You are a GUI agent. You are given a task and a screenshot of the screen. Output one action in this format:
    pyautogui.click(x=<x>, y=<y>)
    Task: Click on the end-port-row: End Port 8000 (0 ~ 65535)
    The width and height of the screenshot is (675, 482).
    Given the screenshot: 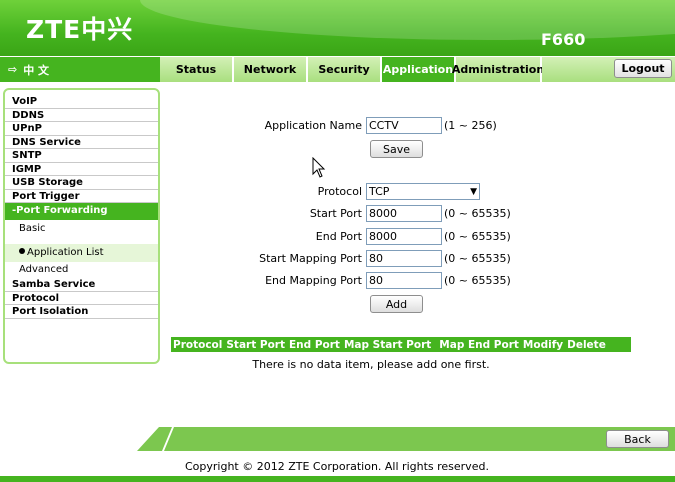 What is the action you would take?
    pyautogui.click(x=333, y=236)
    